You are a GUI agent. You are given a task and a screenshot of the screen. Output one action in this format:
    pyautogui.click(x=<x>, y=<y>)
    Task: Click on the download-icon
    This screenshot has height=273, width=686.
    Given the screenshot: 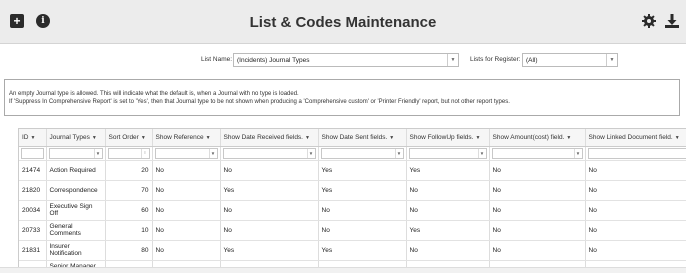 What is the action you would take?
    pyautogui.click(x=672, y=21)
    